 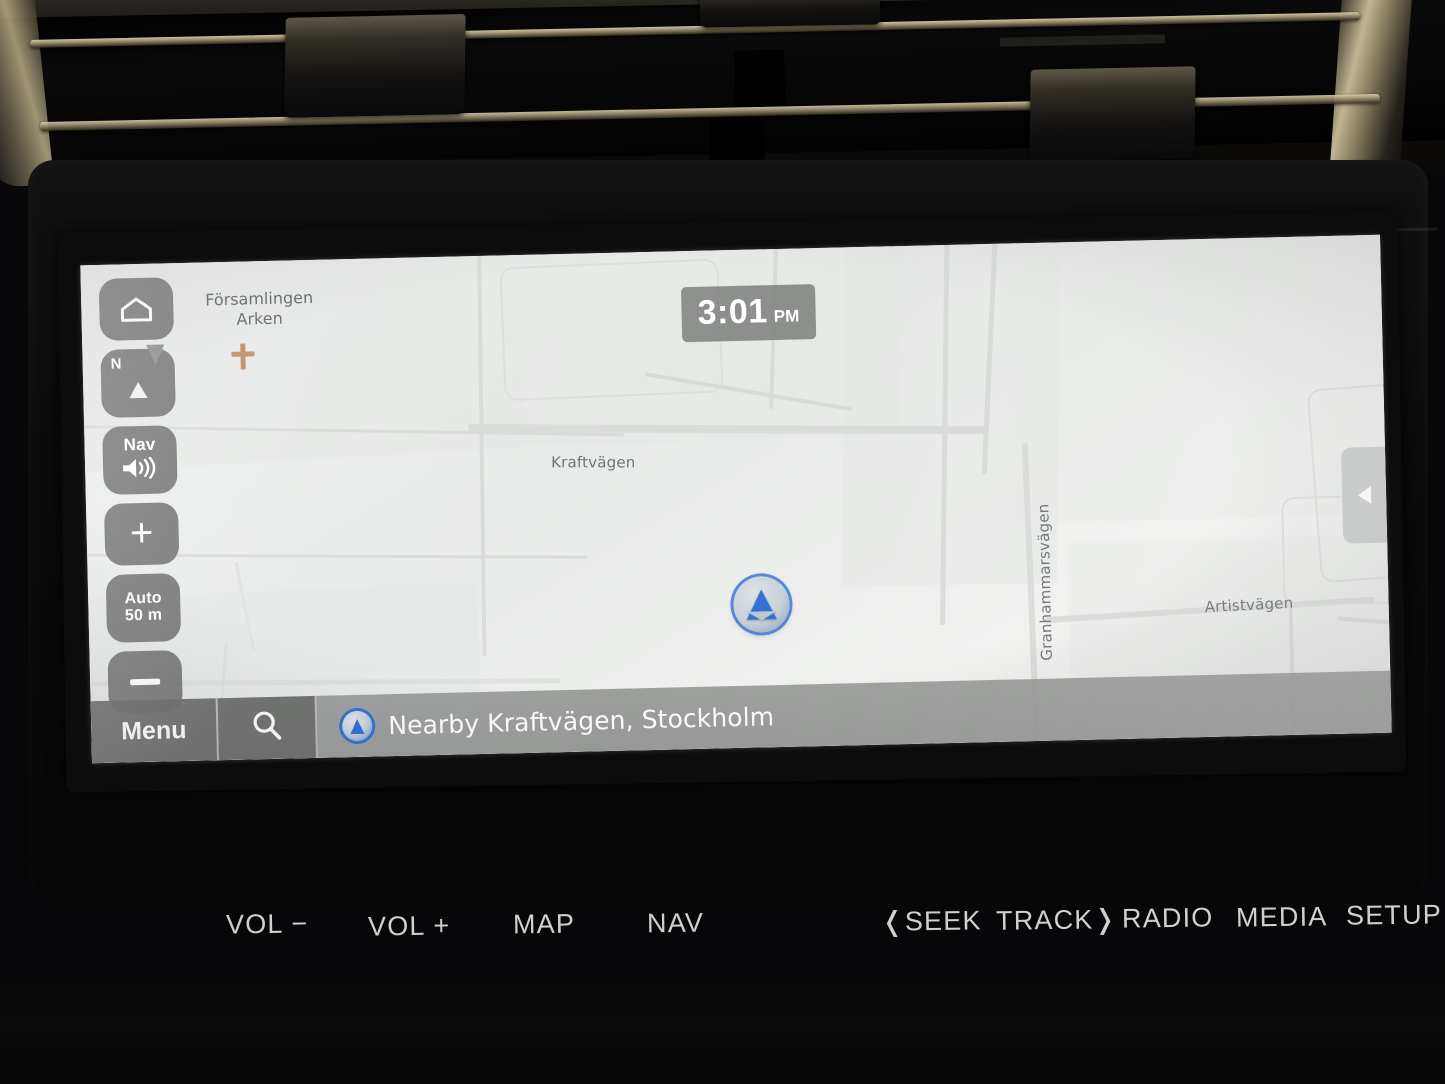 I want to click on nav-voice-button: Nav, so click(x=140, y=460).